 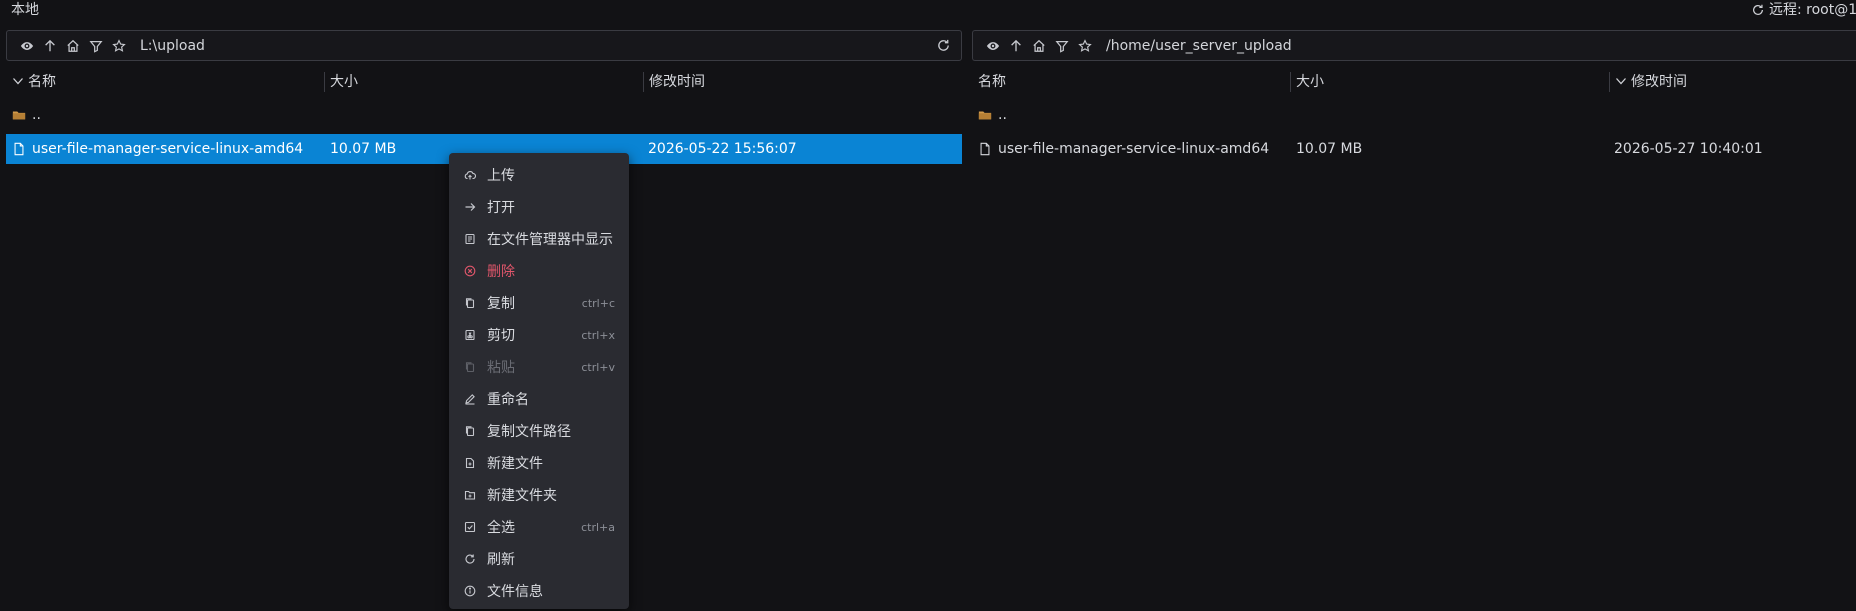 I want to click on file-modified: 2026-05-22 15:56:07, so click(x=722, y=149).